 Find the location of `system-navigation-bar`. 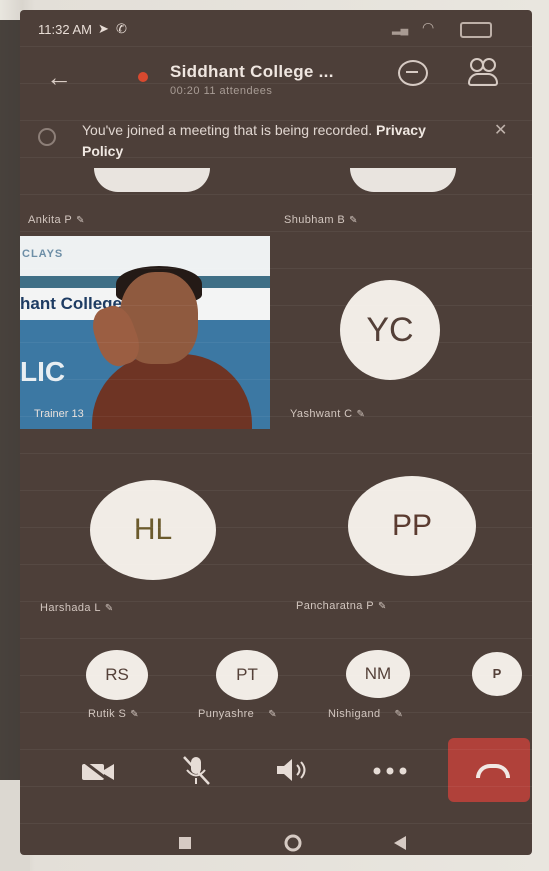

system-navigation-bar is located at coordinates (276, 838).